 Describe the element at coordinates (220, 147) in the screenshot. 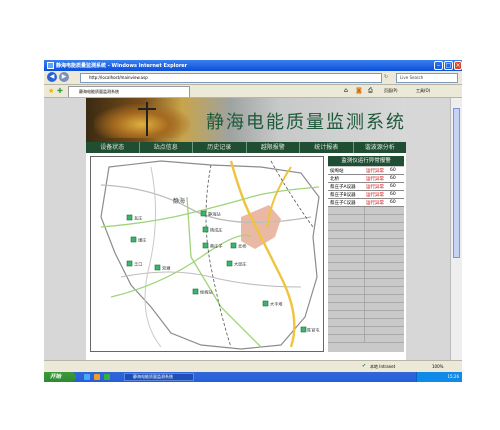

I see `menu-history: 历史记录` at that location.